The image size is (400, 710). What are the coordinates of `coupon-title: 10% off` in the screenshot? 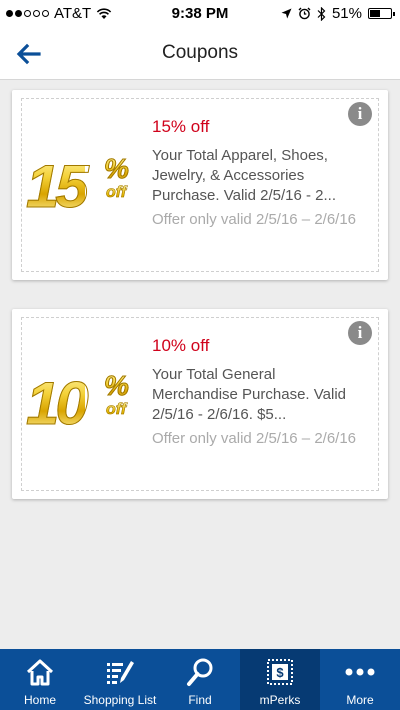 It's located at (181, 345).